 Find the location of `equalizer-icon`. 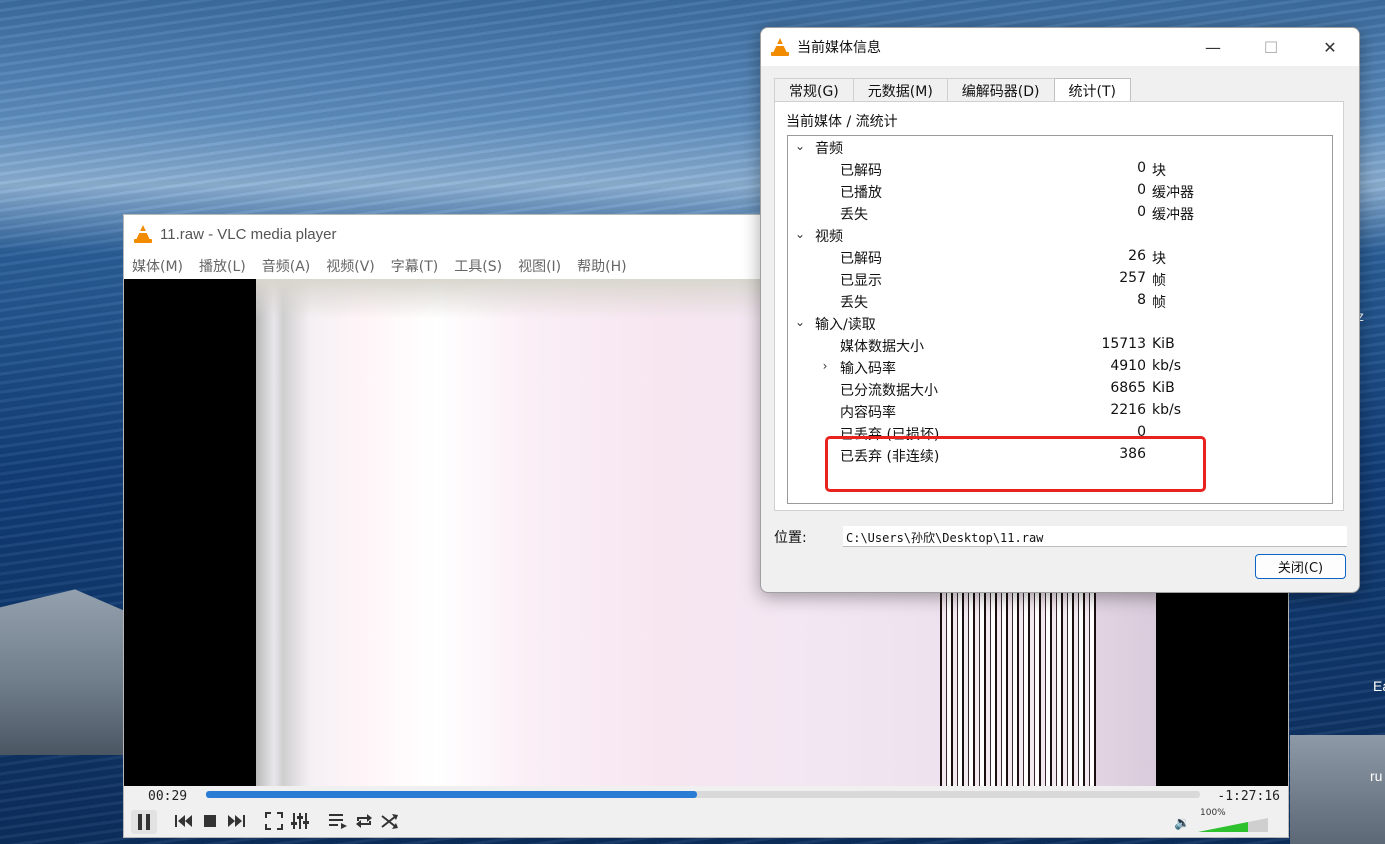

equalizer-icon is located at coordinates (300, 821).